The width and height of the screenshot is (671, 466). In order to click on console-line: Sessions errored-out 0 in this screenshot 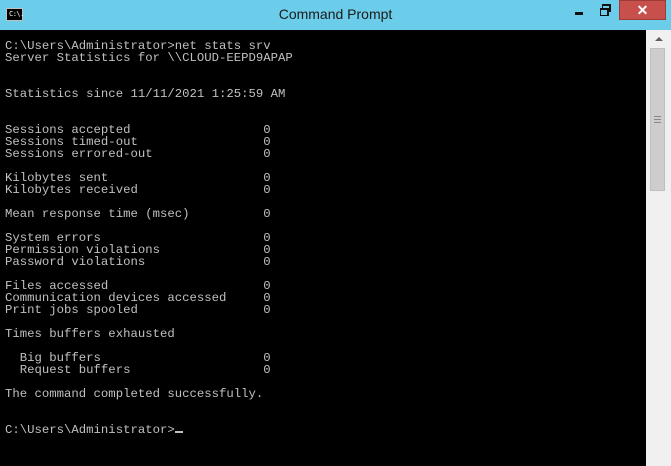, I will do `click(138, 154)`.